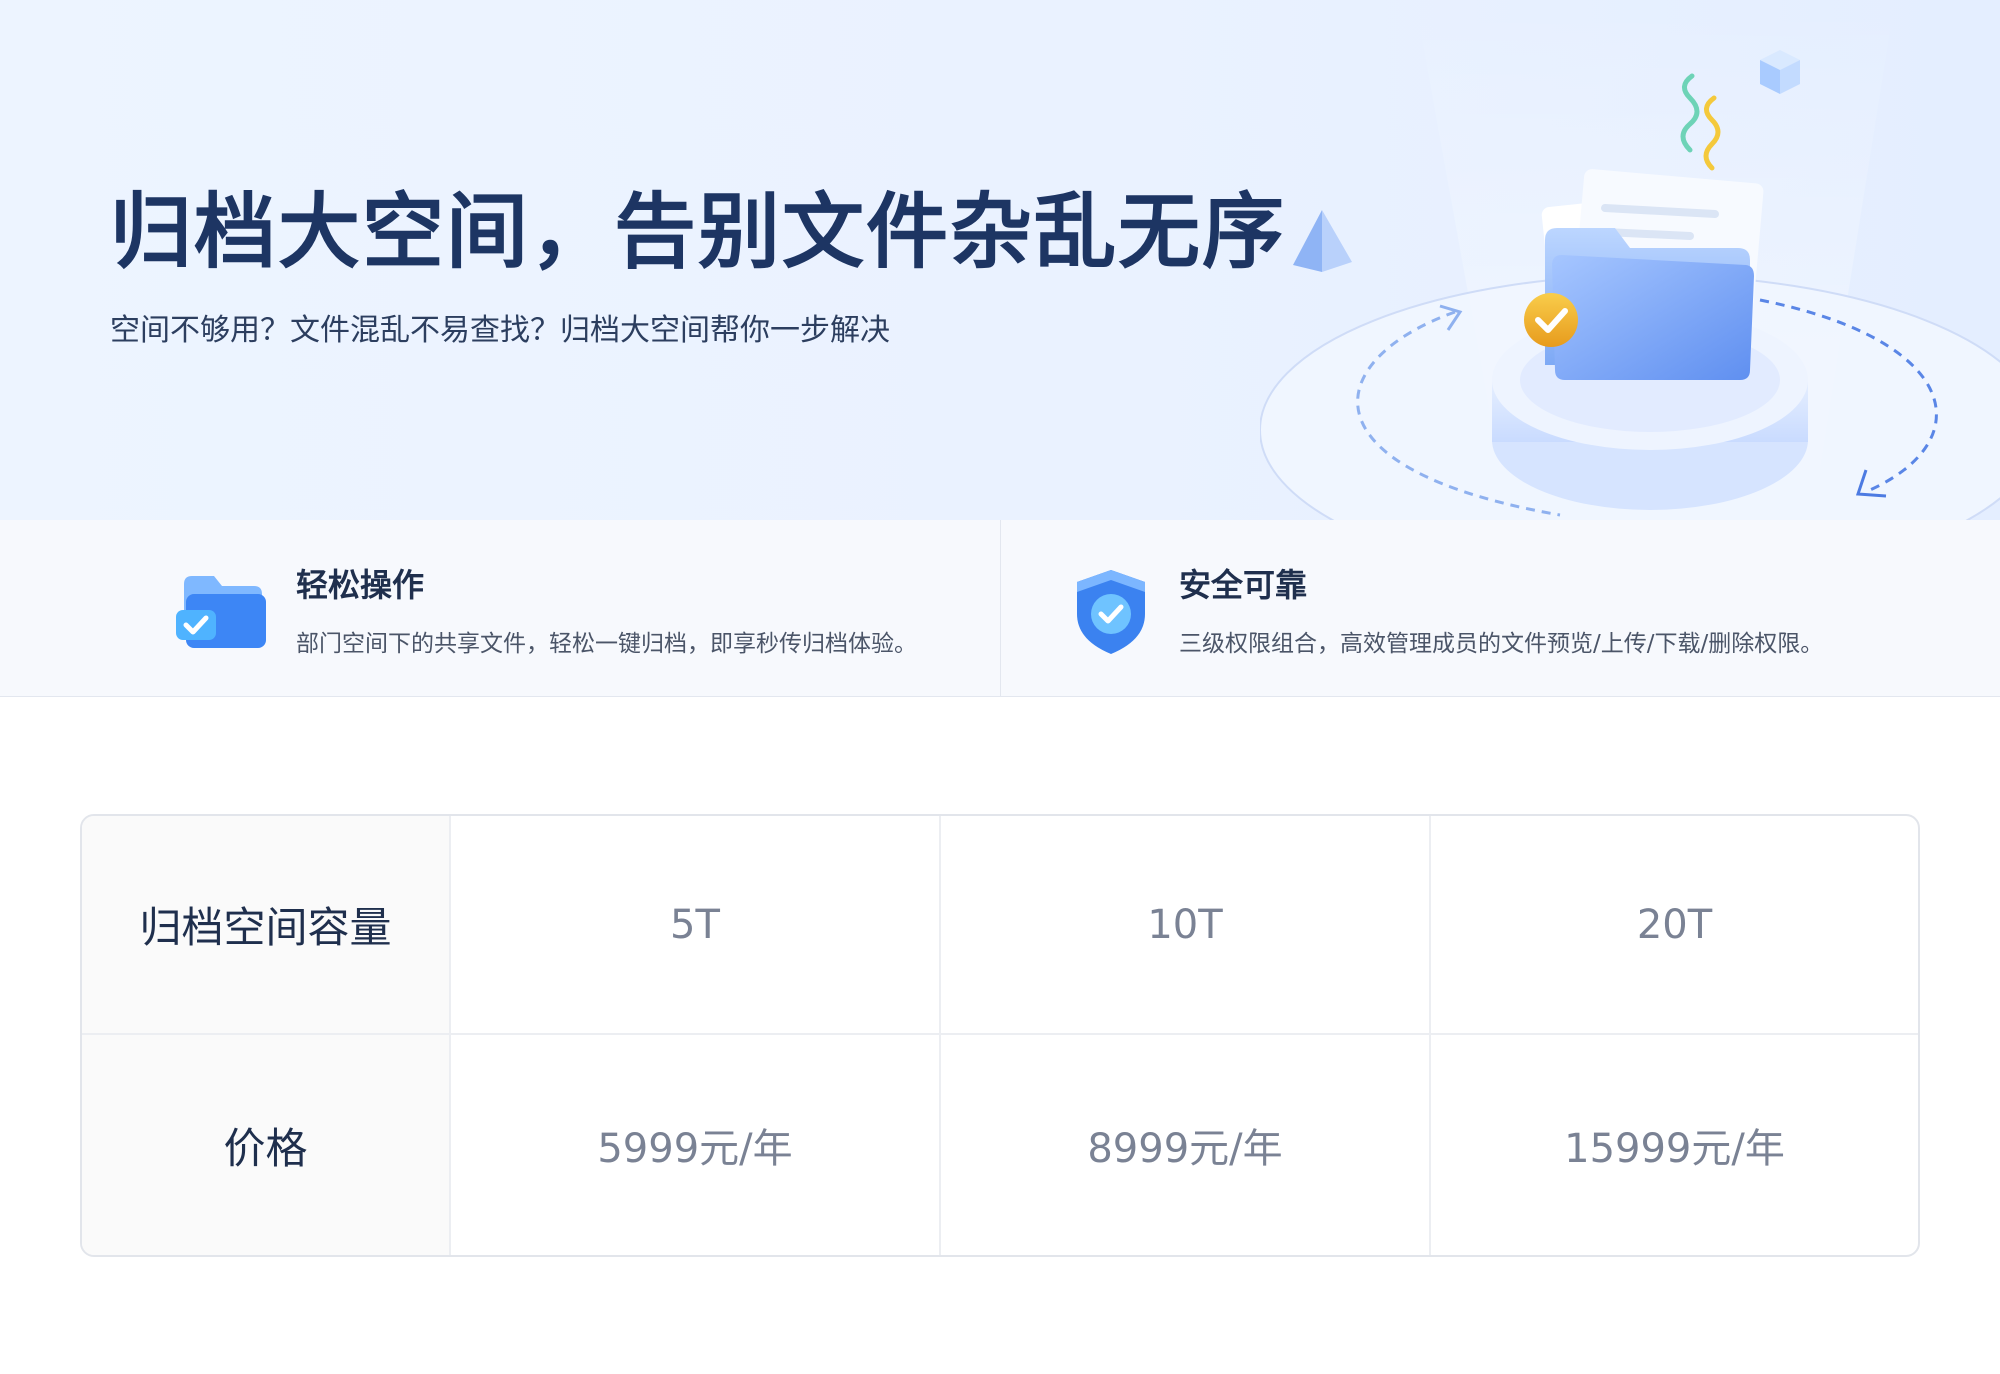 Image resolution: width=2000 pixels, height=1374 pixels. Describe the element at coordinates (1186, 1145) in the screenshot. I see `price-cell: 8999元/年` at that location.